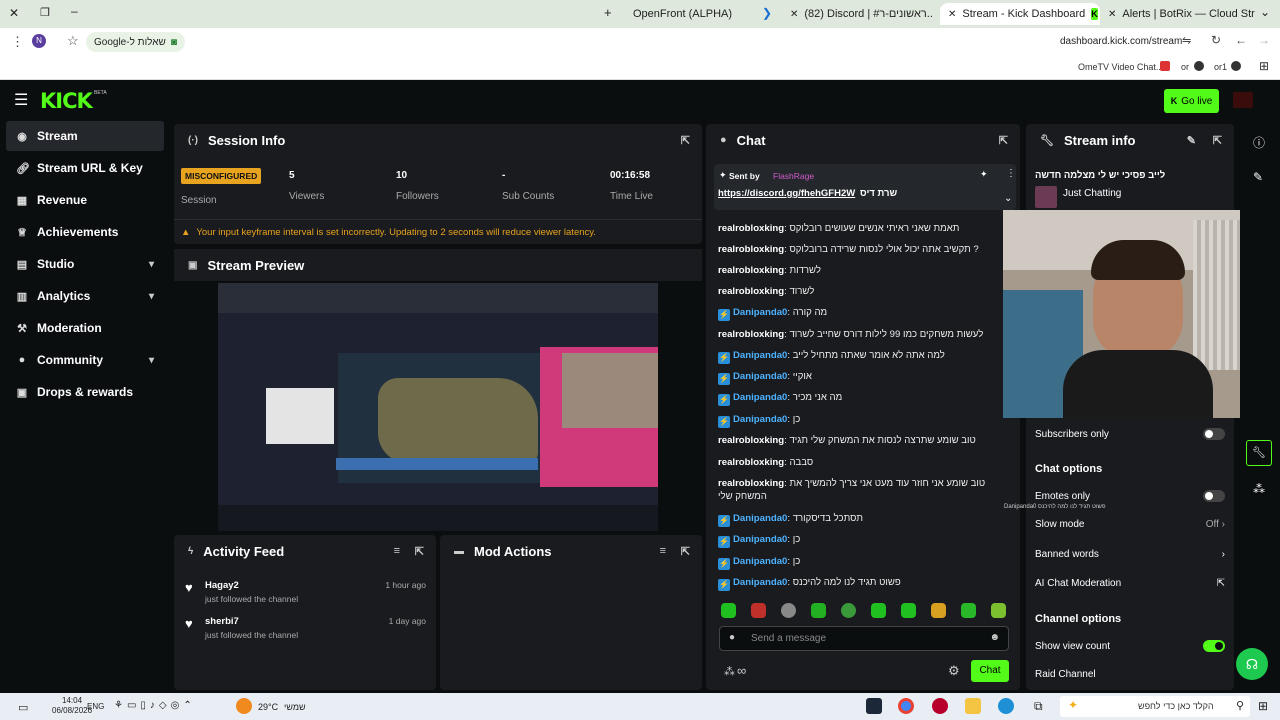 The height and width of the screenshot is (720, 1280). Describe the element at coordinates (1191, 101) in the screenshot. I see `go-live-button: K Go live` at that location.